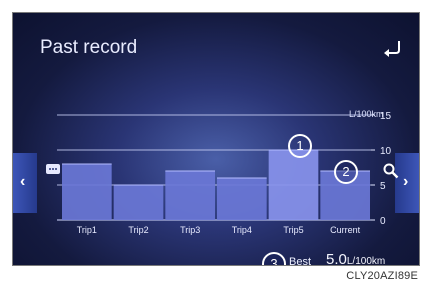 This screenshot has width=430, height=290. Describe the element at coordinates (336, 258) in the screenshot. I see `best-value-number: 5.0` at that location.